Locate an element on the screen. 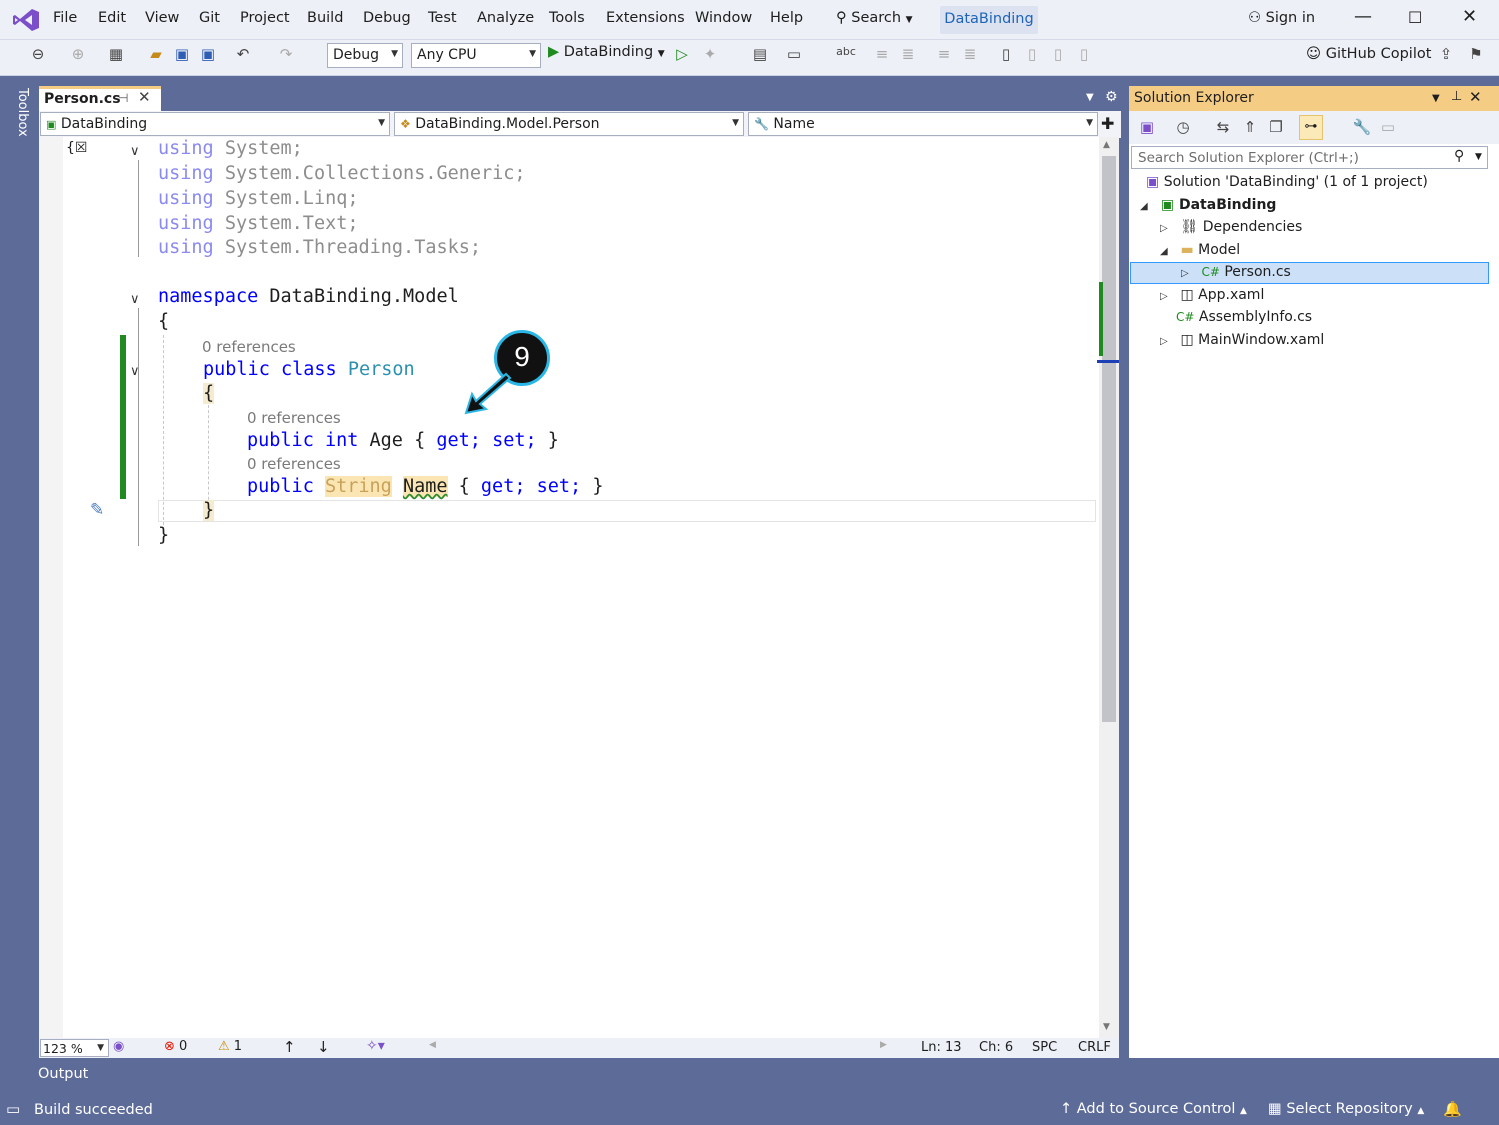 Image resolution: width=1499 pixels, height=1125 pixels. menu-extensions: Extensions is located at coordinates (645, 18).